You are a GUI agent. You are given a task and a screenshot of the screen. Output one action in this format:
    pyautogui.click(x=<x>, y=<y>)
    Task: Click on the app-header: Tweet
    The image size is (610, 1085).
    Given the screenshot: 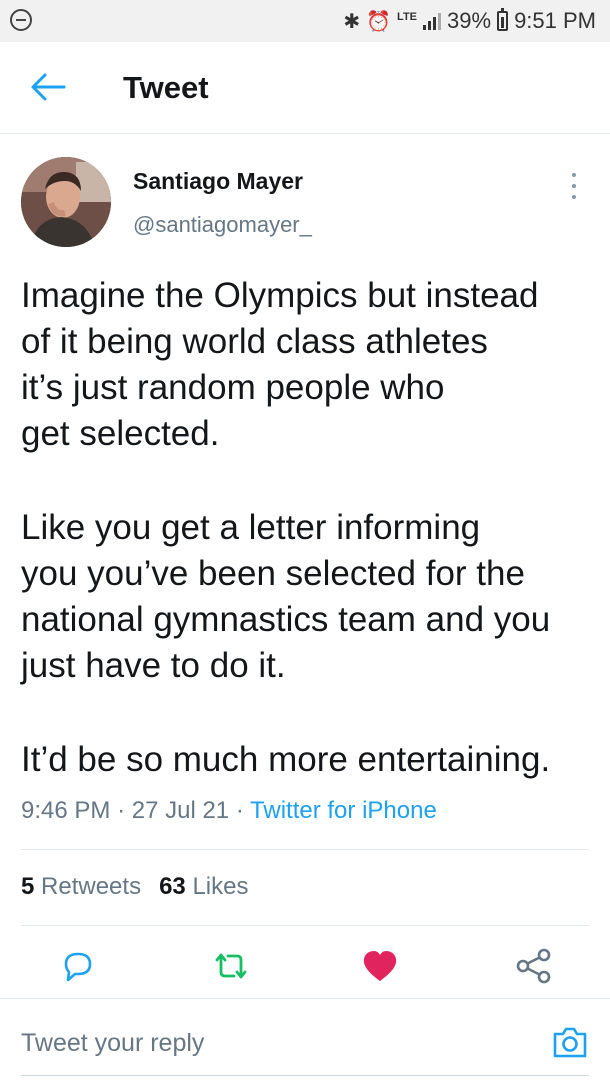 What is the action you would take?
    pyautogui.click(x=305, y=88)
    